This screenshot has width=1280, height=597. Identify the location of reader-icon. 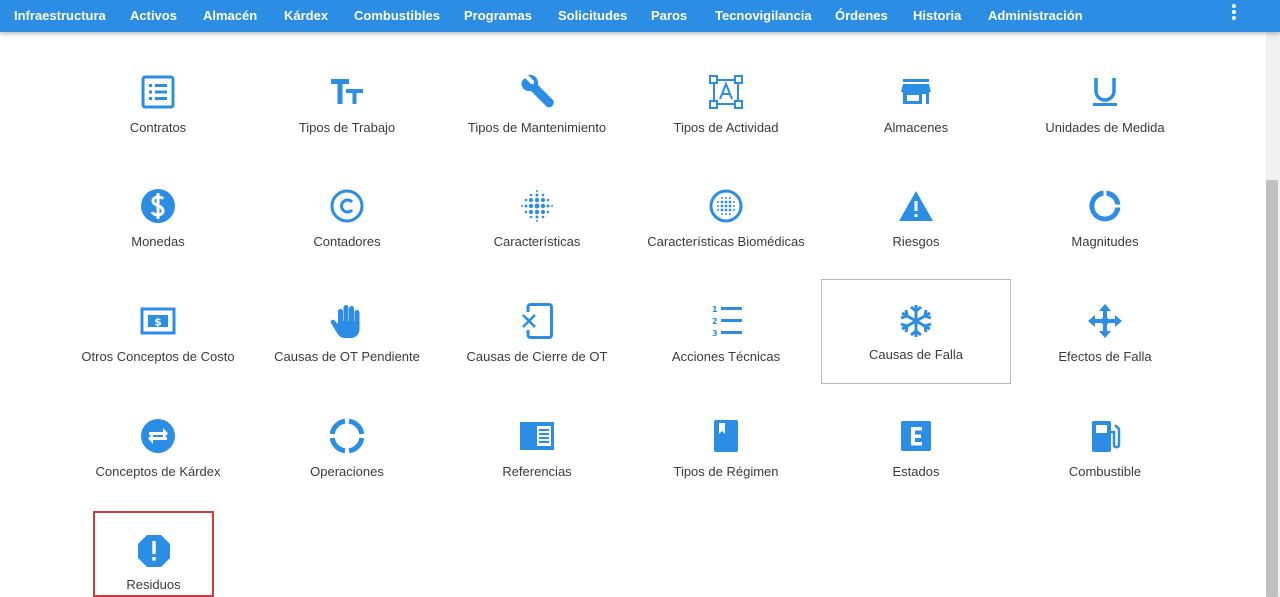
(537, 436).